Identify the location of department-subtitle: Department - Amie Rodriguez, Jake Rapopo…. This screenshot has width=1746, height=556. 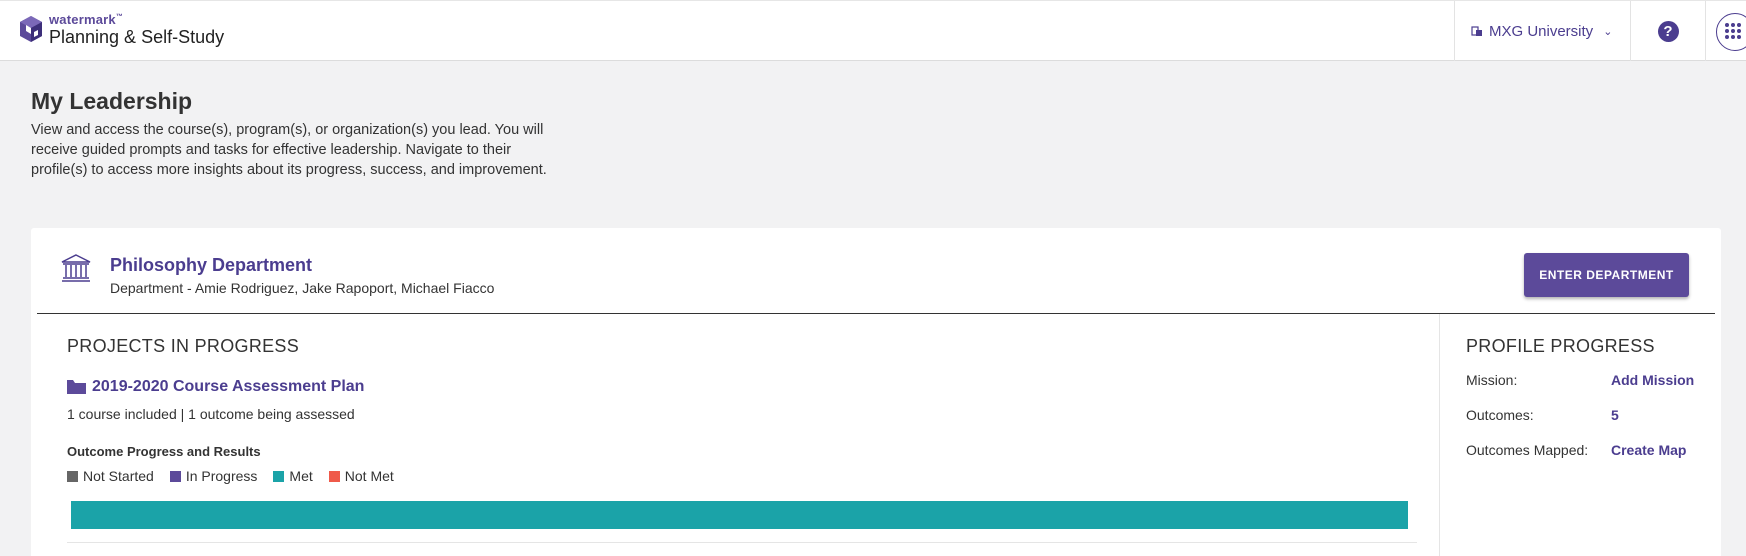
(302, 288).